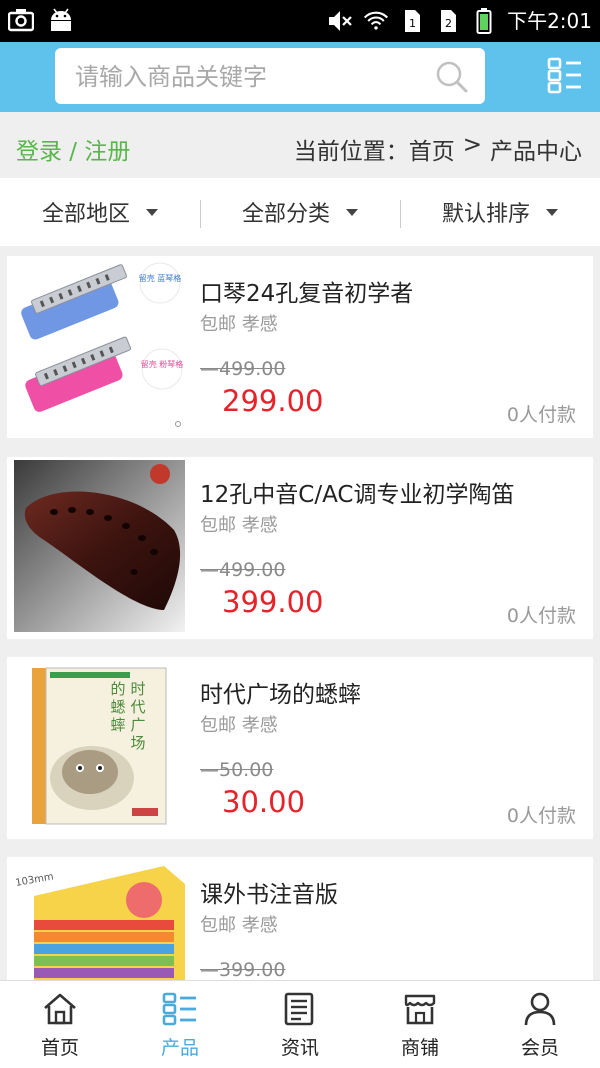 Image resolution: width=600 pixels, height=1068 pixels. I want to click on product-title: 12孔中音C/AC调专业初学陶笛, so click(357, 492).